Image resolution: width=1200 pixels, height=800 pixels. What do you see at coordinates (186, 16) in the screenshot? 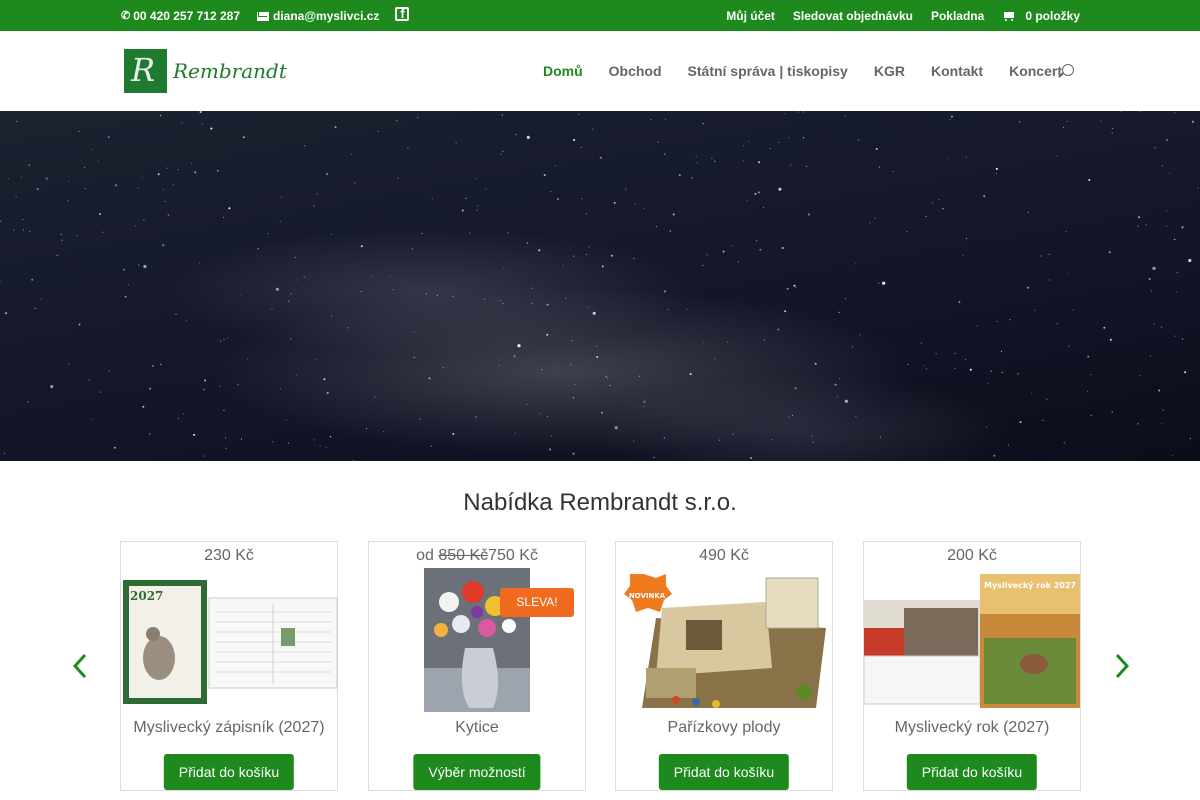
I see `phone-number: 00 420 257 712 287` at bounding box center [186, 16].